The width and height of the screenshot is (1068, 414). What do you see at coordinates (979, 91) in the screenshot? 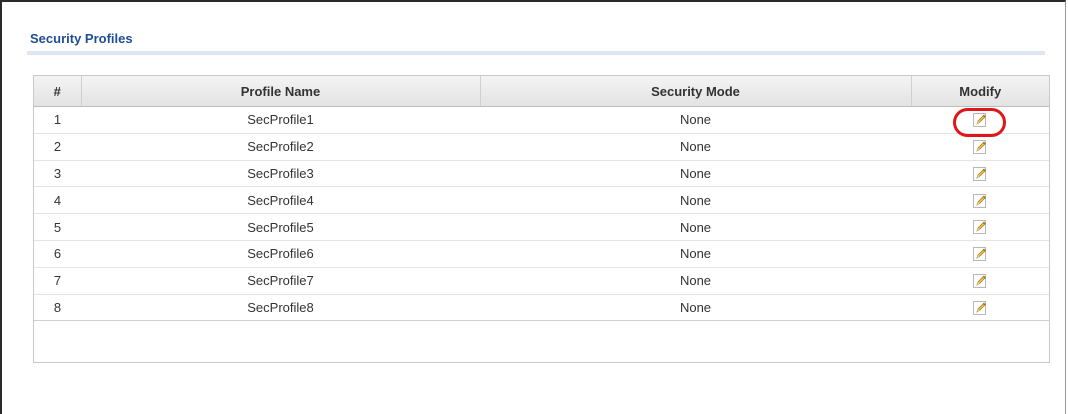
I see `column-header-modify: Modify` at bounding box center [979, 91].